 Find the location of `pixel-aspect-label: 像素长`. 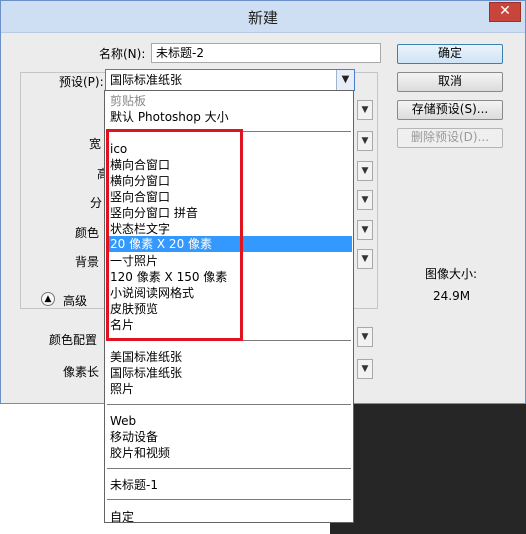

pixel-aspect-label: 像素长 is located at coordinates (81, 372).